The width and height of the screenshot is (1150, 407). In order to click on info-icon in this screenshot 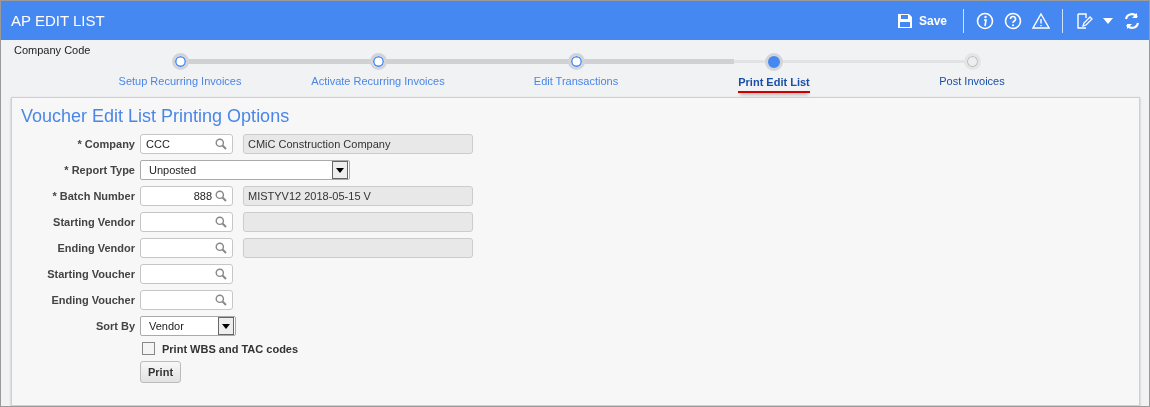, I will do `click(985, 20)`.